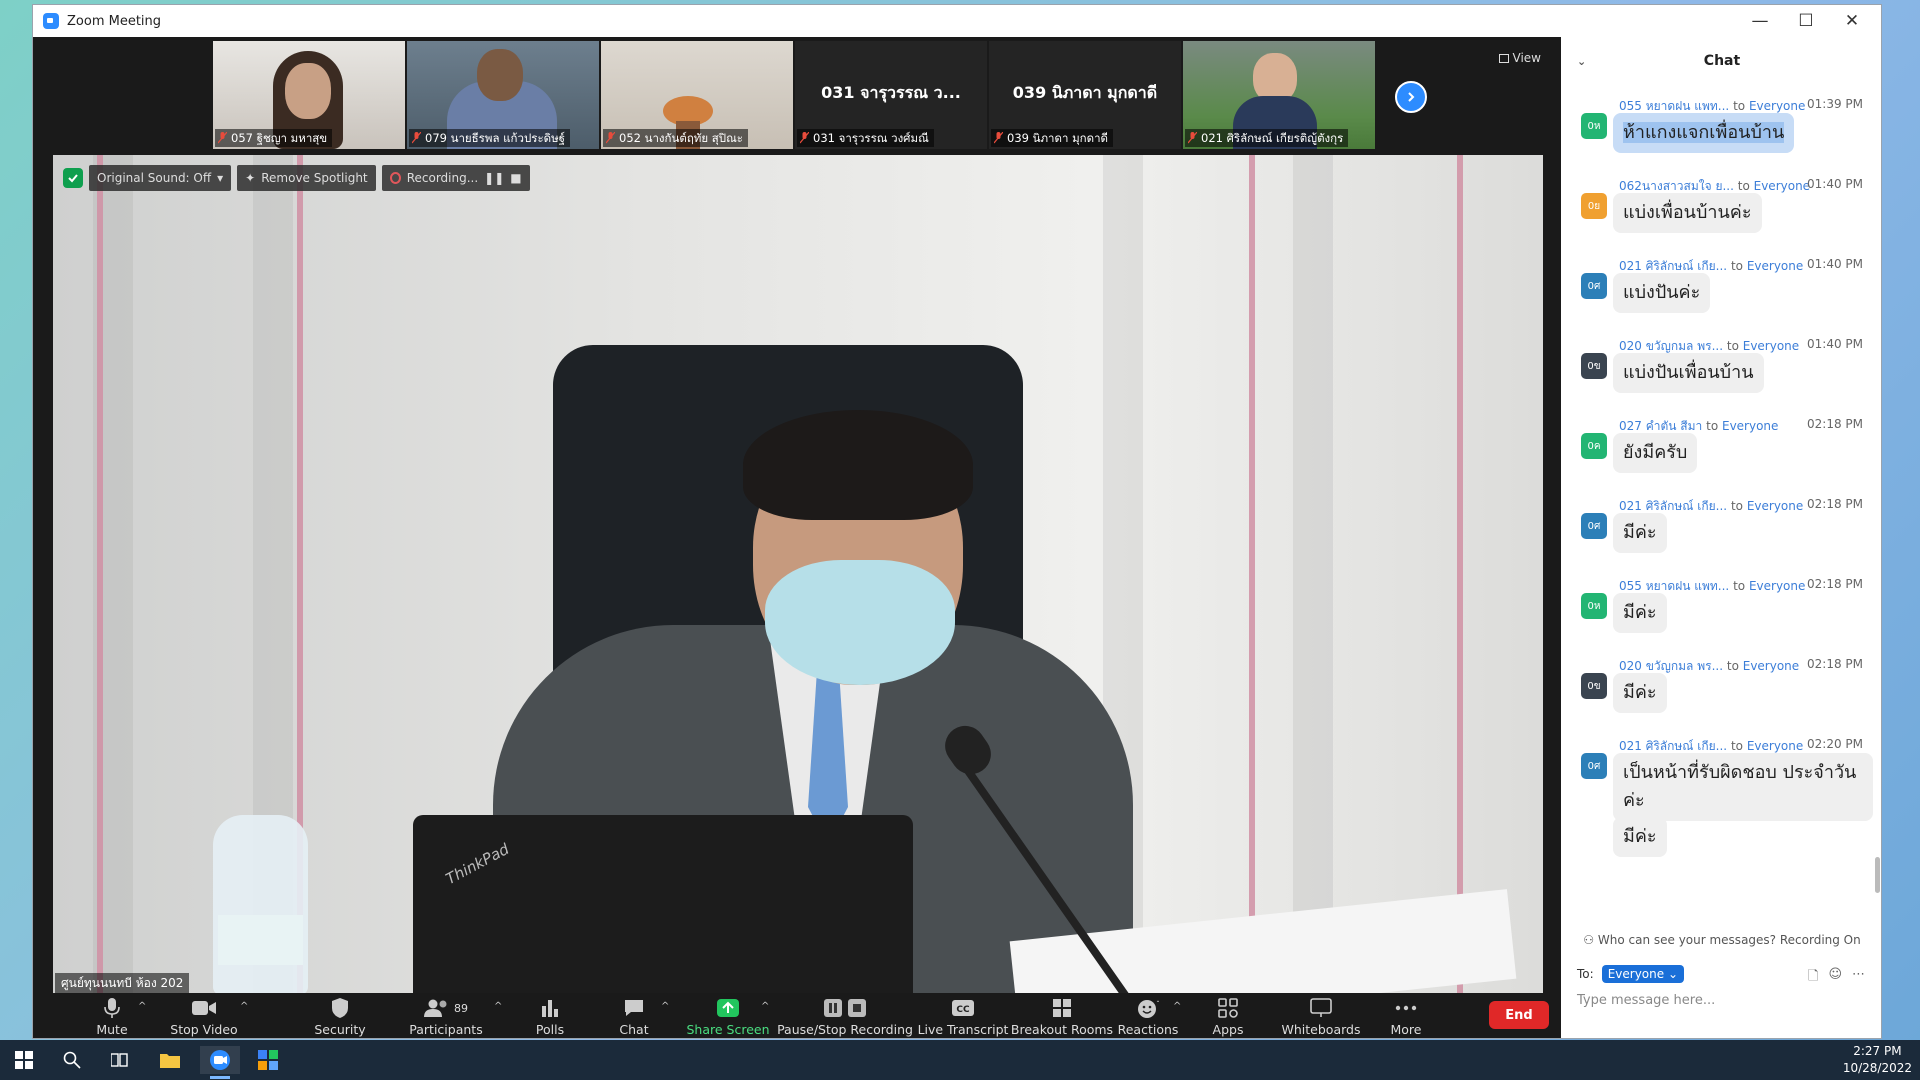  Describe the element at coordinates (455, 178) in the screenshot. I see `recording-indicator: Recording... ❚❚ ■` at that location.